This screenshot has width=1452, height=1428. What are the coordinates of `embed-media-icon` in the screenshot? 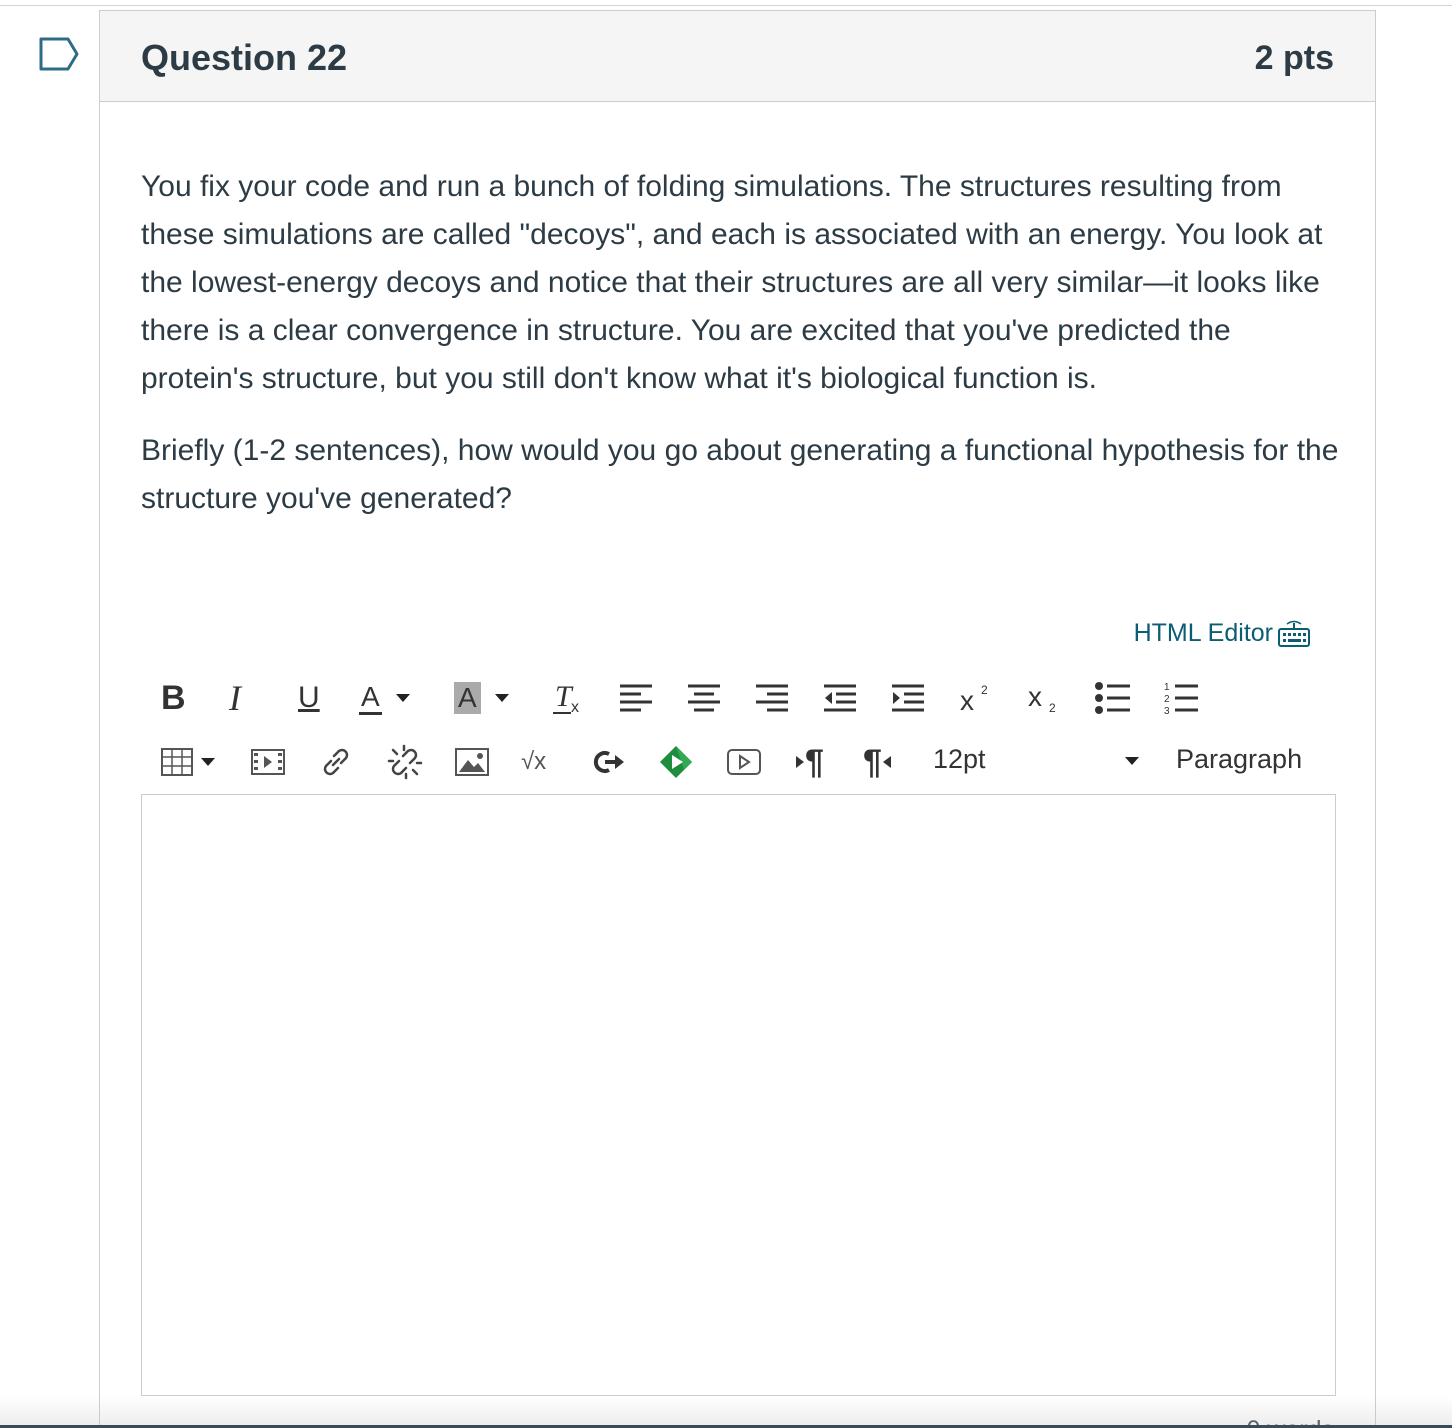 It's located at (744, 762).